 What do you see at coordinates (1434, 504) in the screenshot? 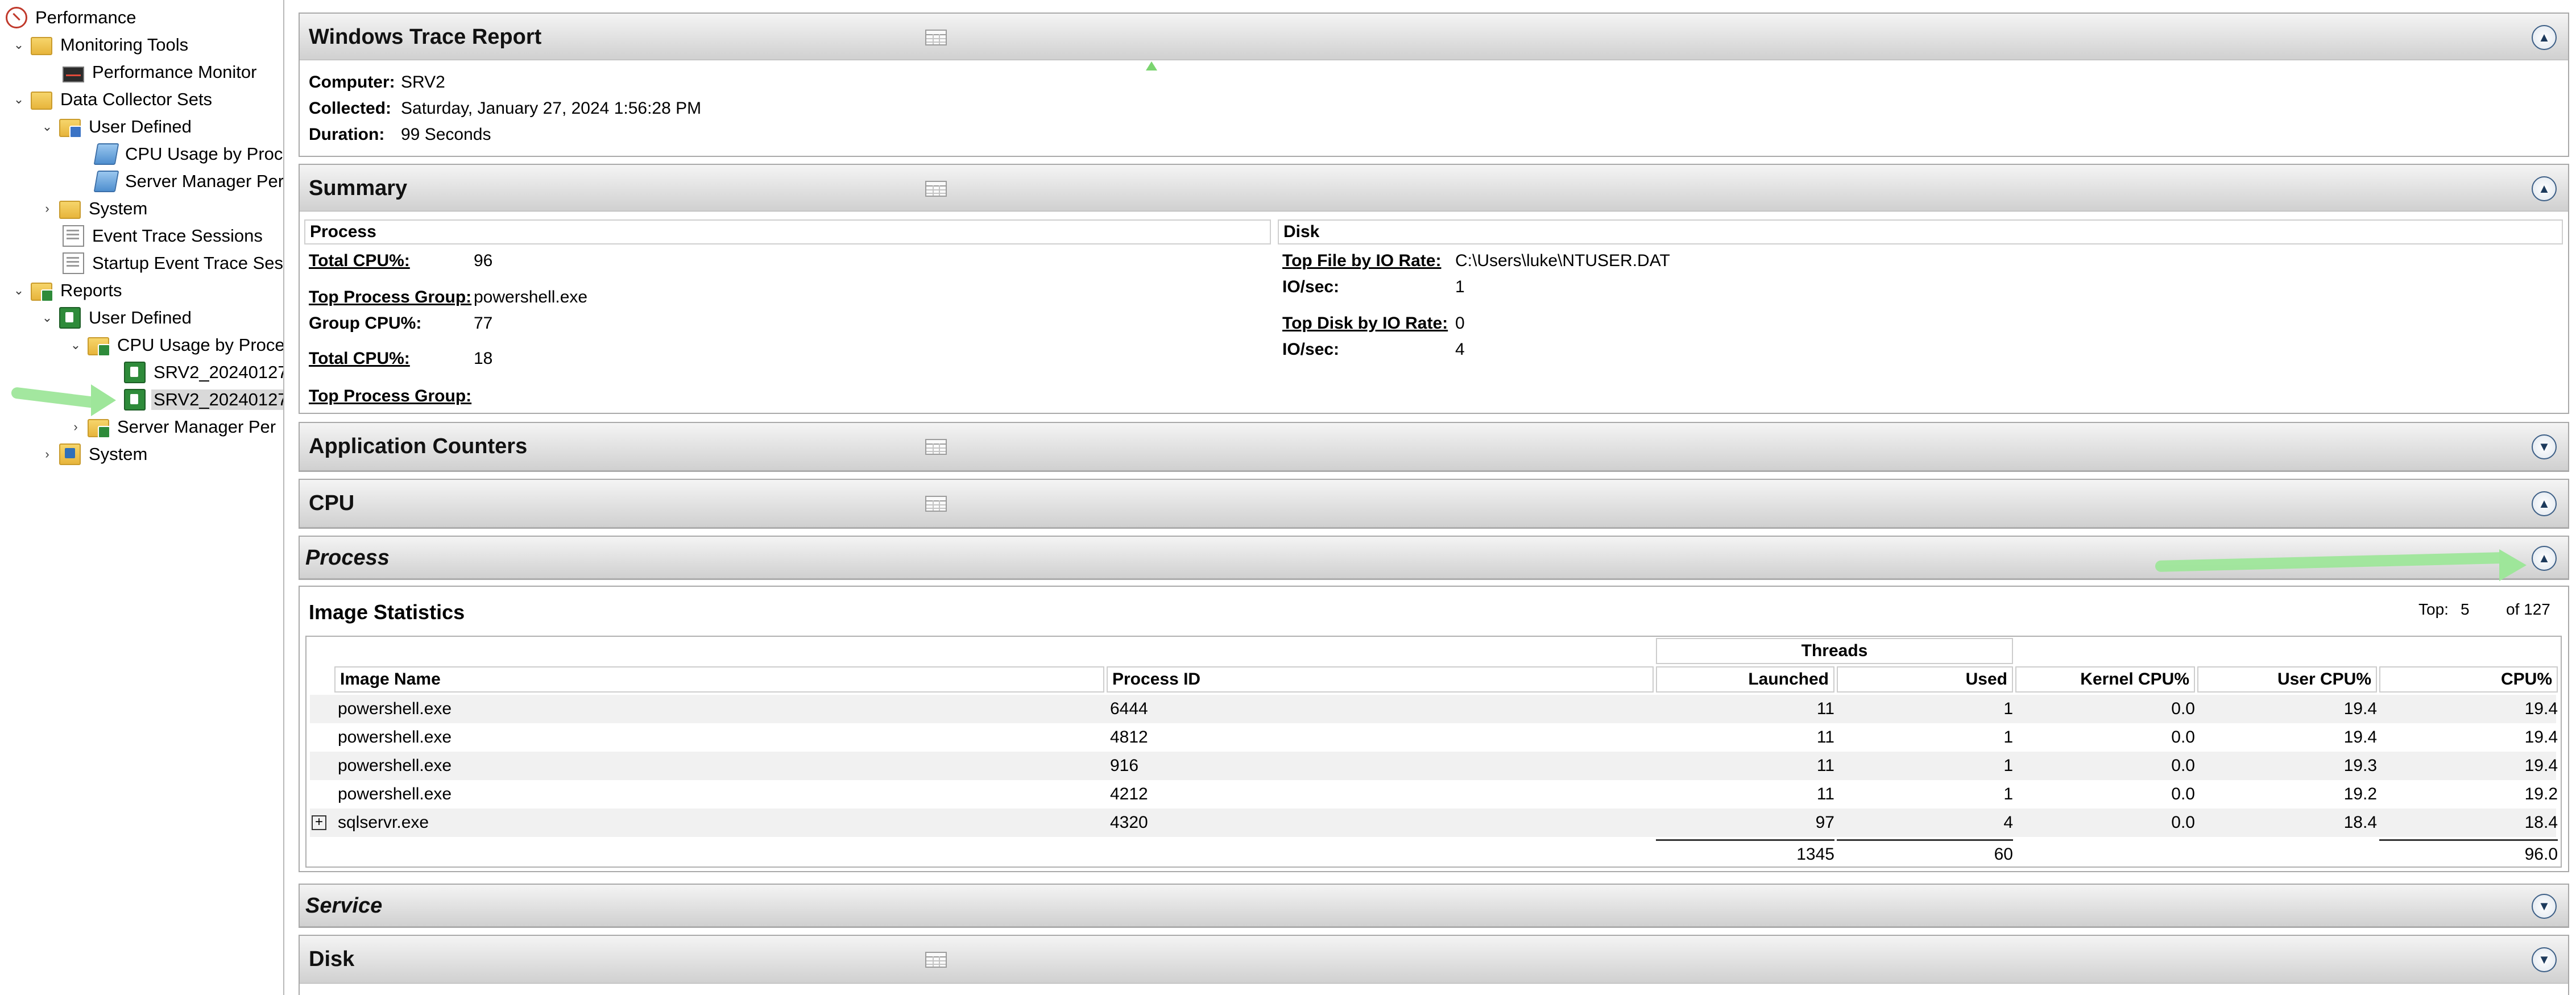
I see `section-header: CPU ▲` at bounding box center [1434, 504].